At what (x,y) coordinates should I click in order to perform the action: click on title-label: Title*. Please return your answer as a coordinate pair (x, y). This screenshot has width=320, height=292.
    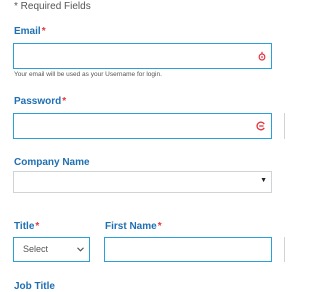
    Looking at the image, I should click on (26, 226).